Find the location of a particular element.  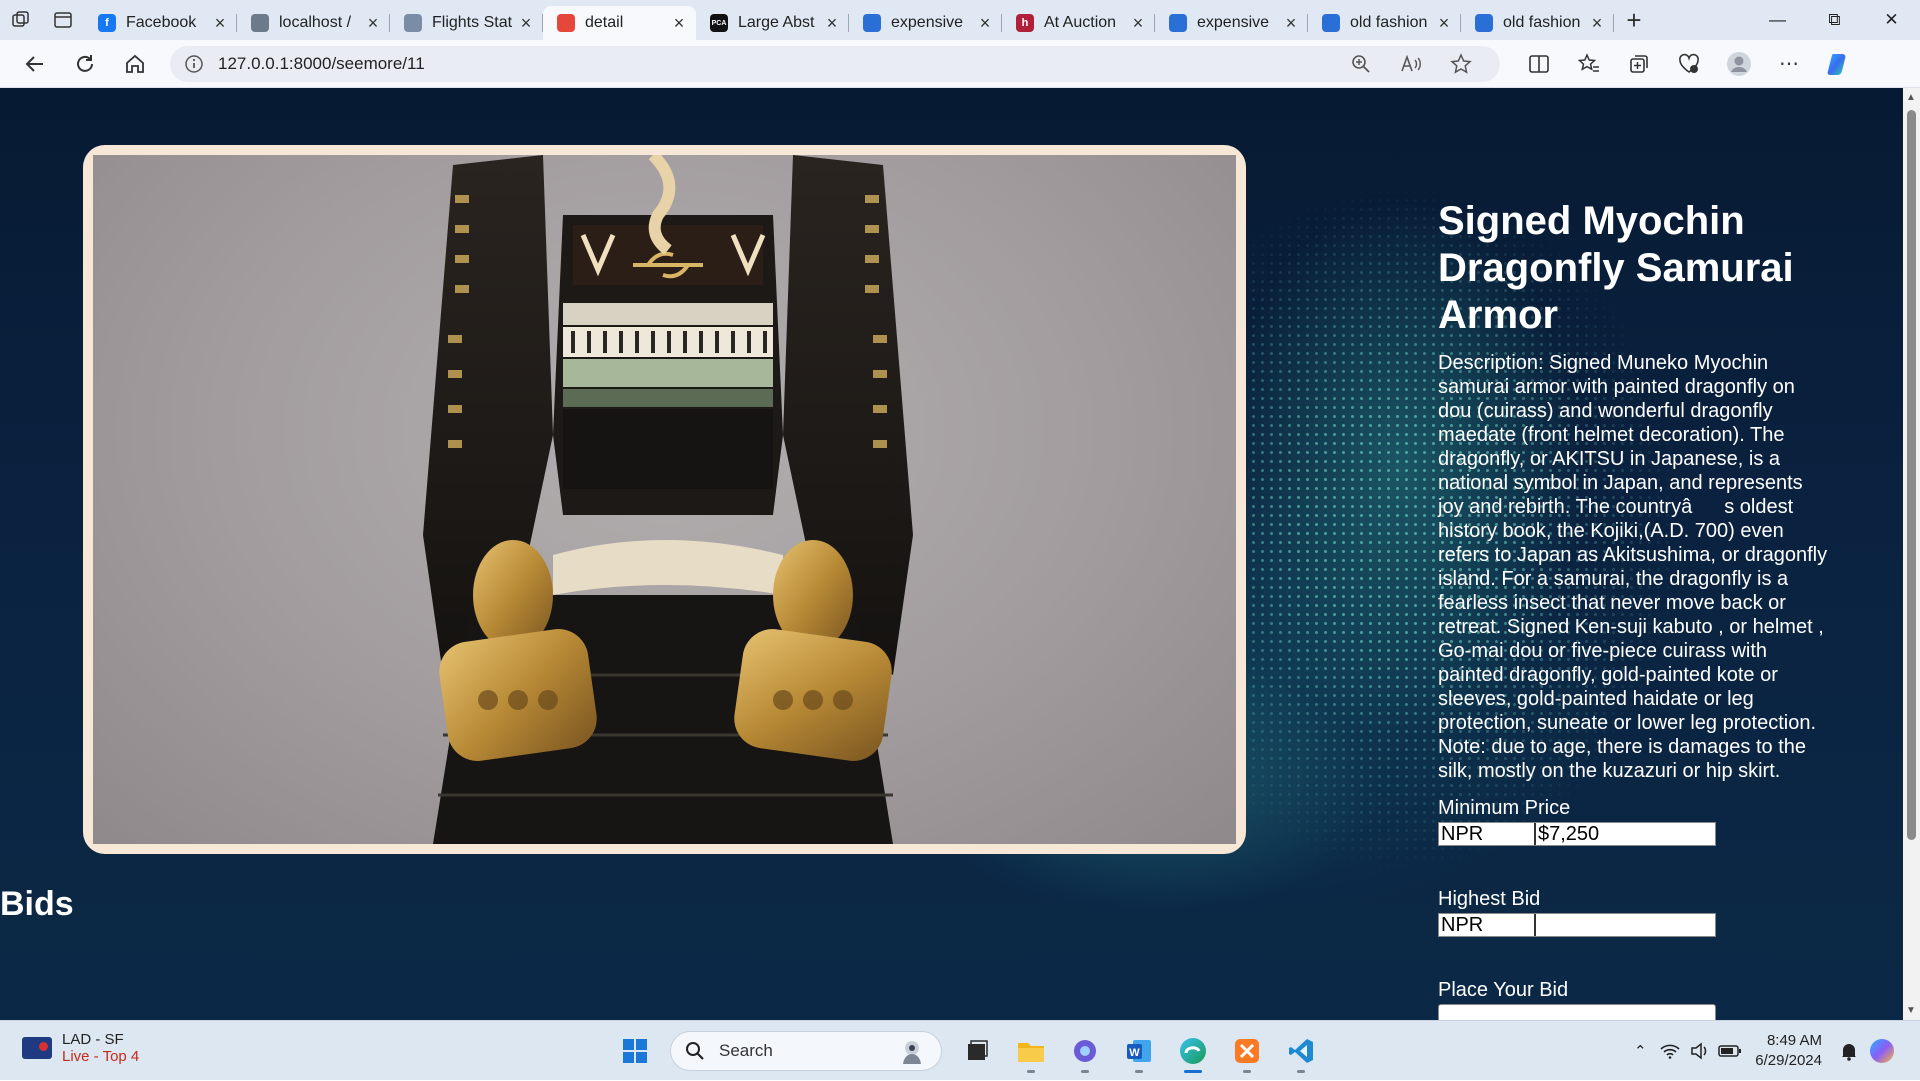

xampp-button is located at coordinates (1247, 1051).